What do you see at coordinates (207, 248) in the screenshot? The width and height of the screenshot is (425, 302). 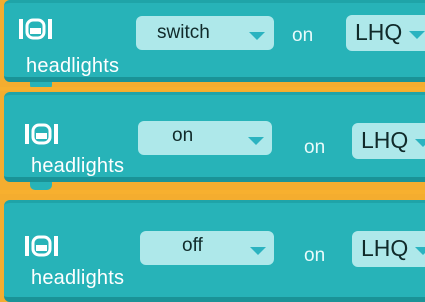 I see `action-dropdown: off` at bounding box center [207, 248].